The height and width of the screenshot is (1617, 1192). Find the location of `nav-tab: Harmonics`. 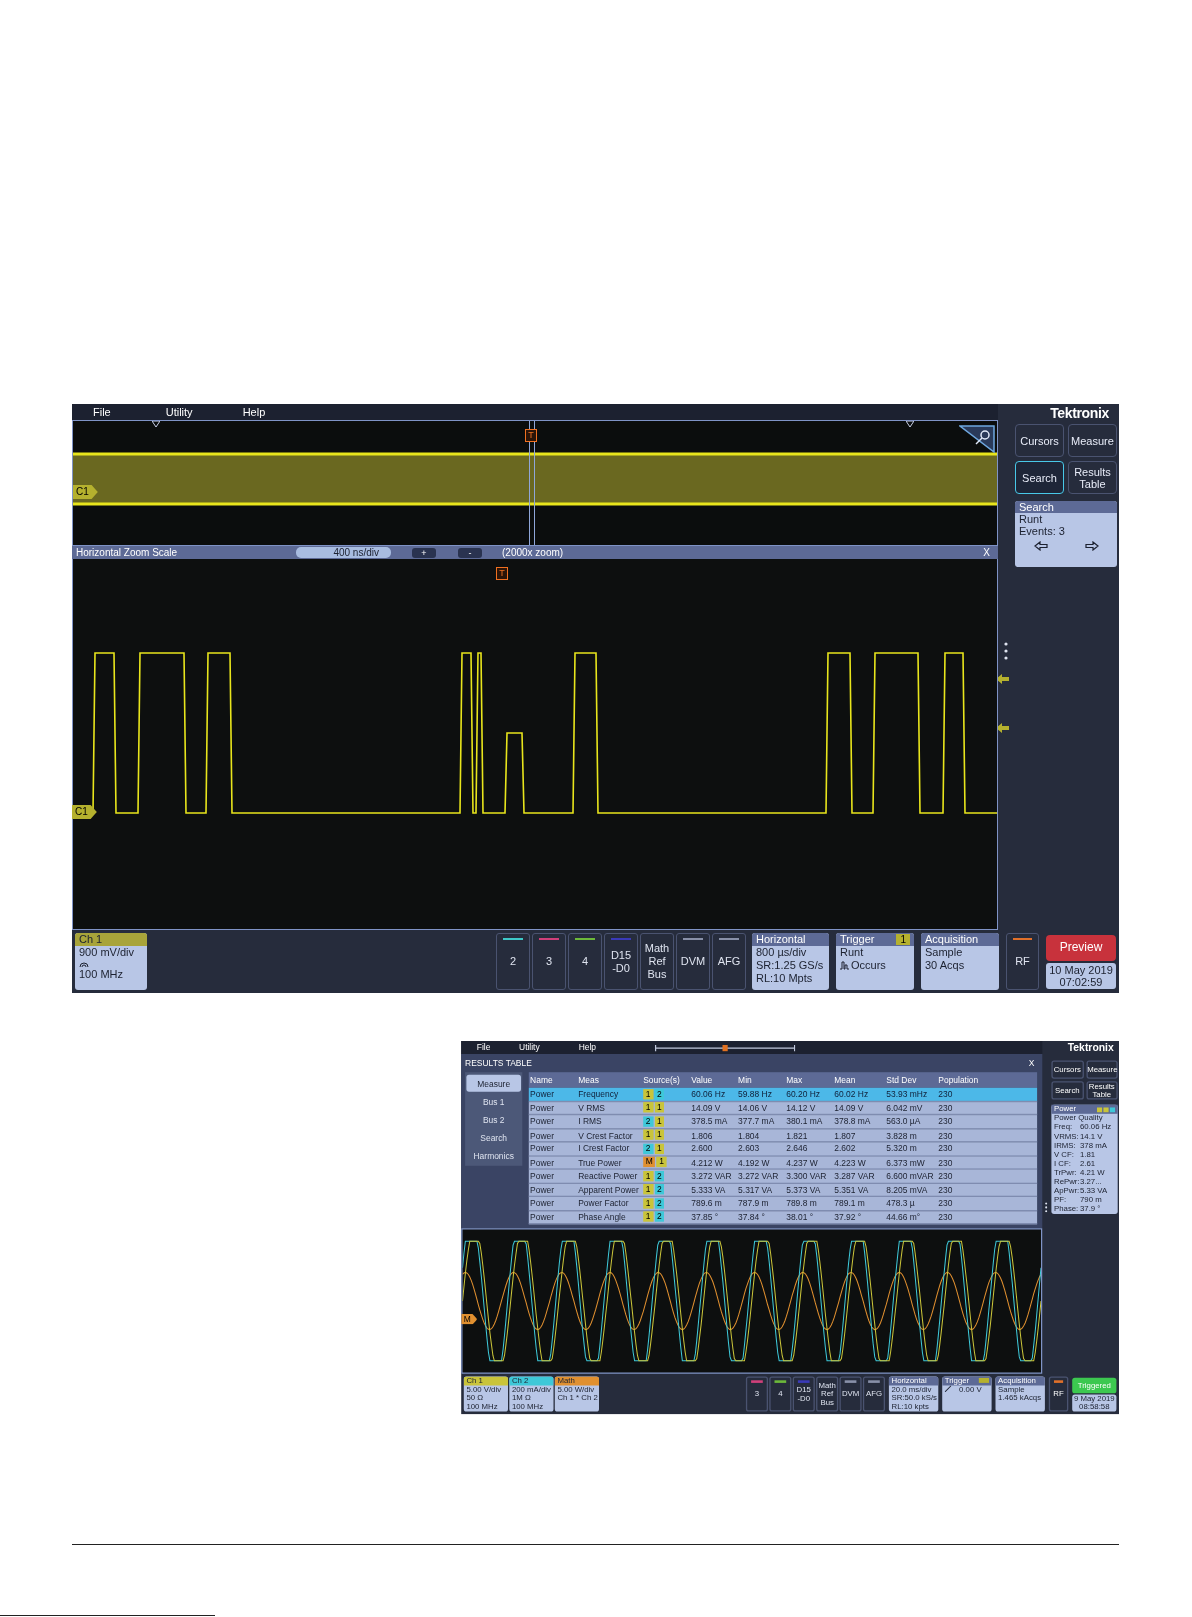

nav-tab: Harmonics is located at coordinates (493, 1156).